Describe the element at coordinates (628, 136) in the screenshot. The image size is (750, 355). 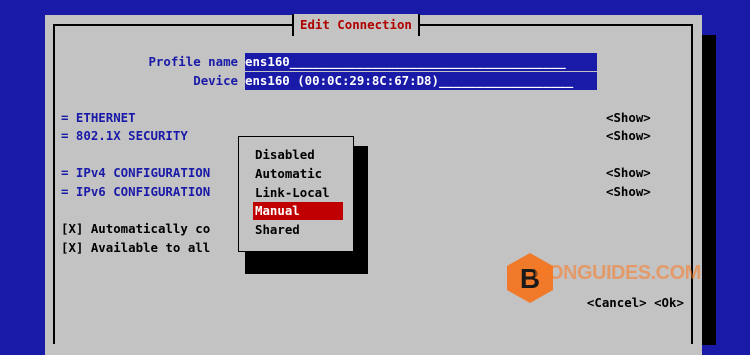
I see `show-8021x-button: <Show>` at that location.